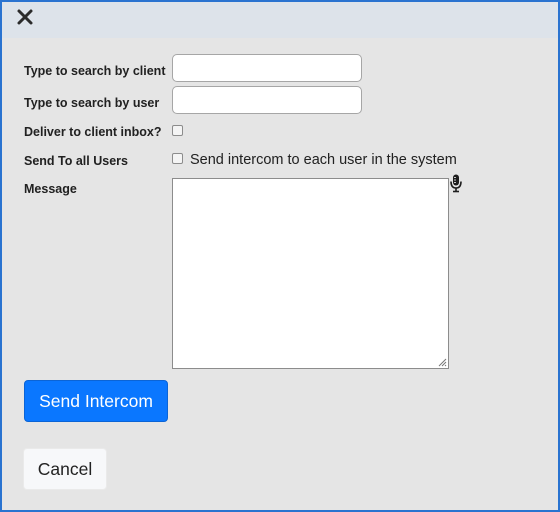  What do you see at coordinates (280, 20) in the screenshot?
I see `dialog-titlebar` at bounding box center [280, 20].